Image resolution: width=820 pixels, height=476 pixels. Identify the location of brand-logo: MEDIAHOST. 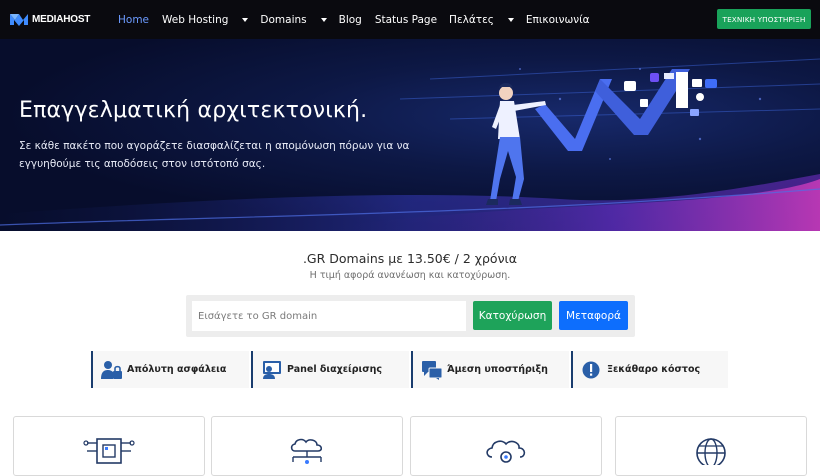
(49, 19).